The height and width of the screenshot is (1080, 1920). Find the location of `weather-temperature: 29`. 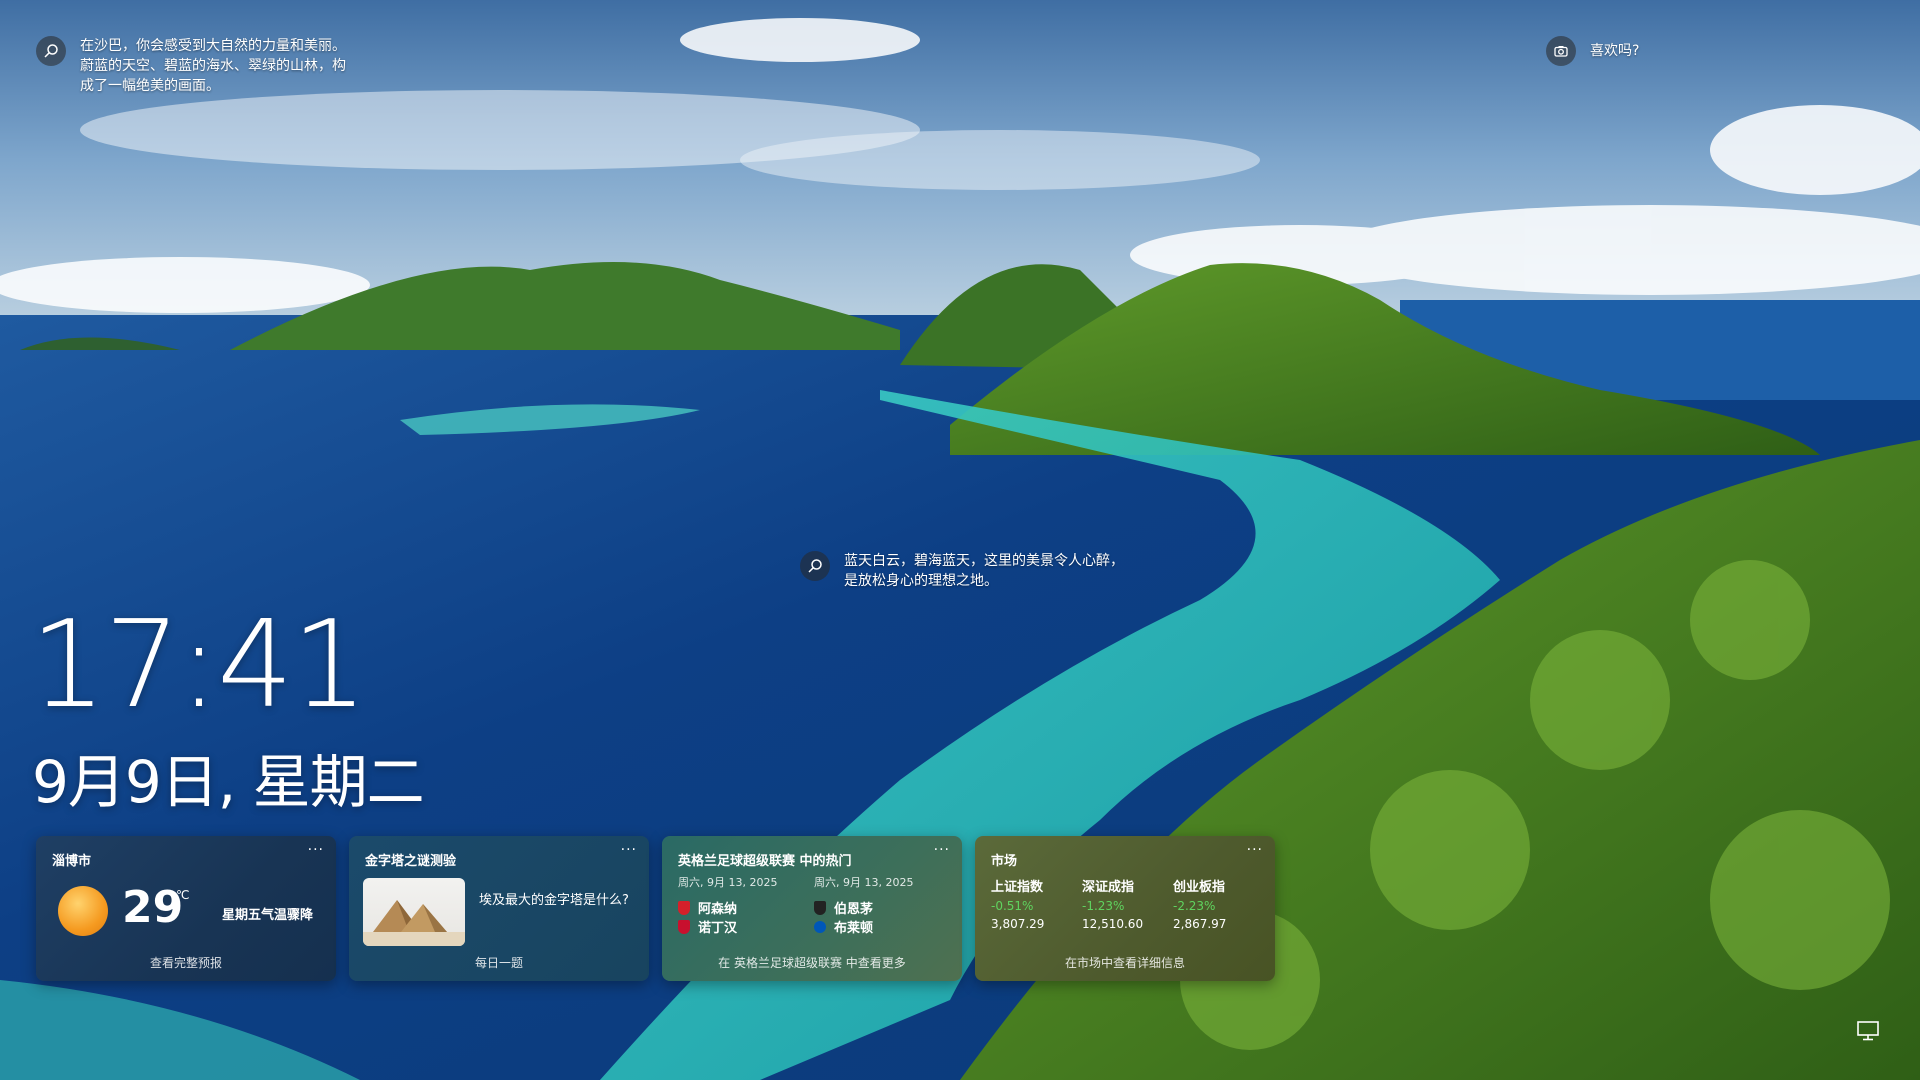

weather-temperature: 29 is located at coordinates (153, 907).